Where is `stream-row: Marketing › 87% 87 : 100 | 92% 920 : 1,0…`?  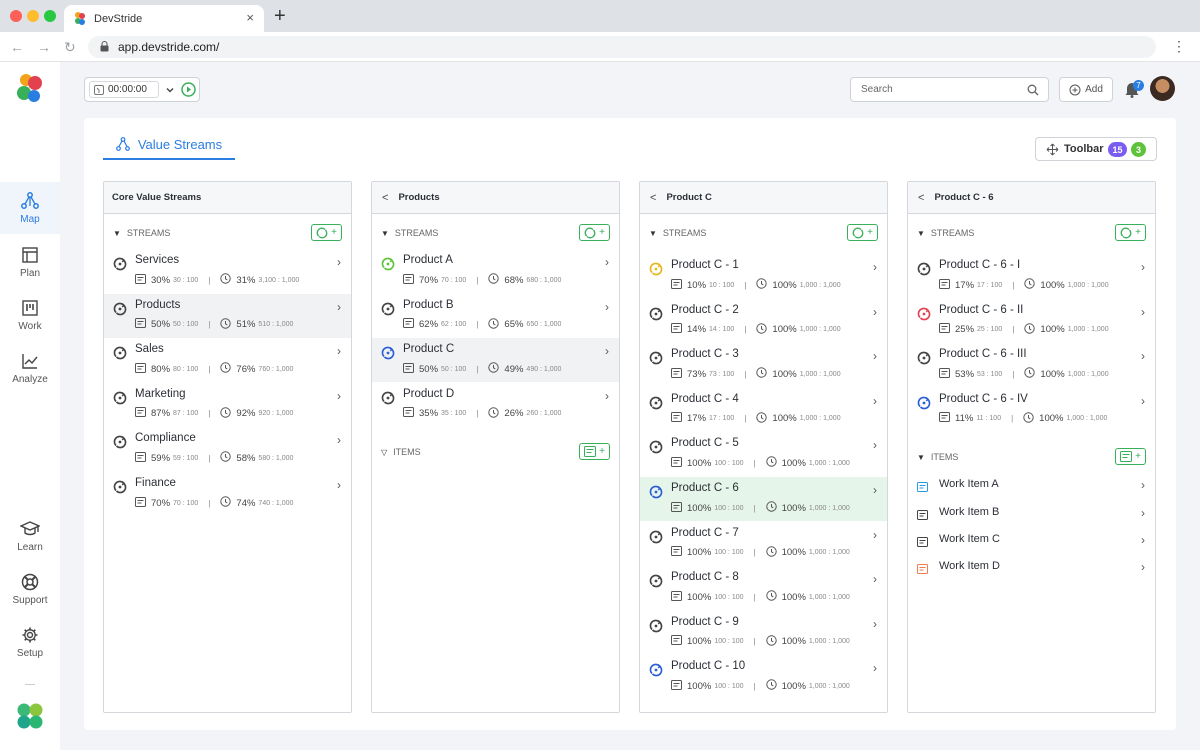
stream-row: Marketing › 87% 87 : 100 | 92% 920 : 1,0… is located at coordinates (227, 405).